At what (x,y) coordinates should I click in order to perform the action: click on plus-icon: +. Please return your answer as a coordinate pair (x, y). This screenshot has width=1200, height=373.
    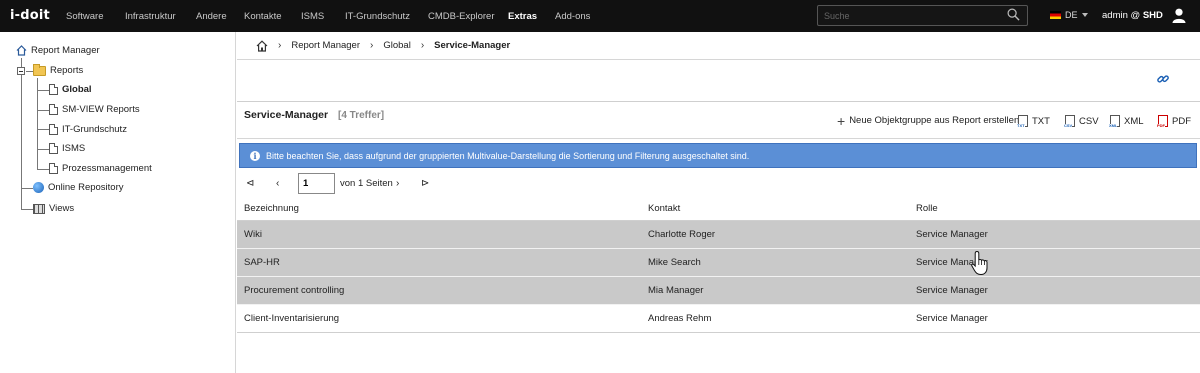
    Looking at the image, I should click on (841, 120).